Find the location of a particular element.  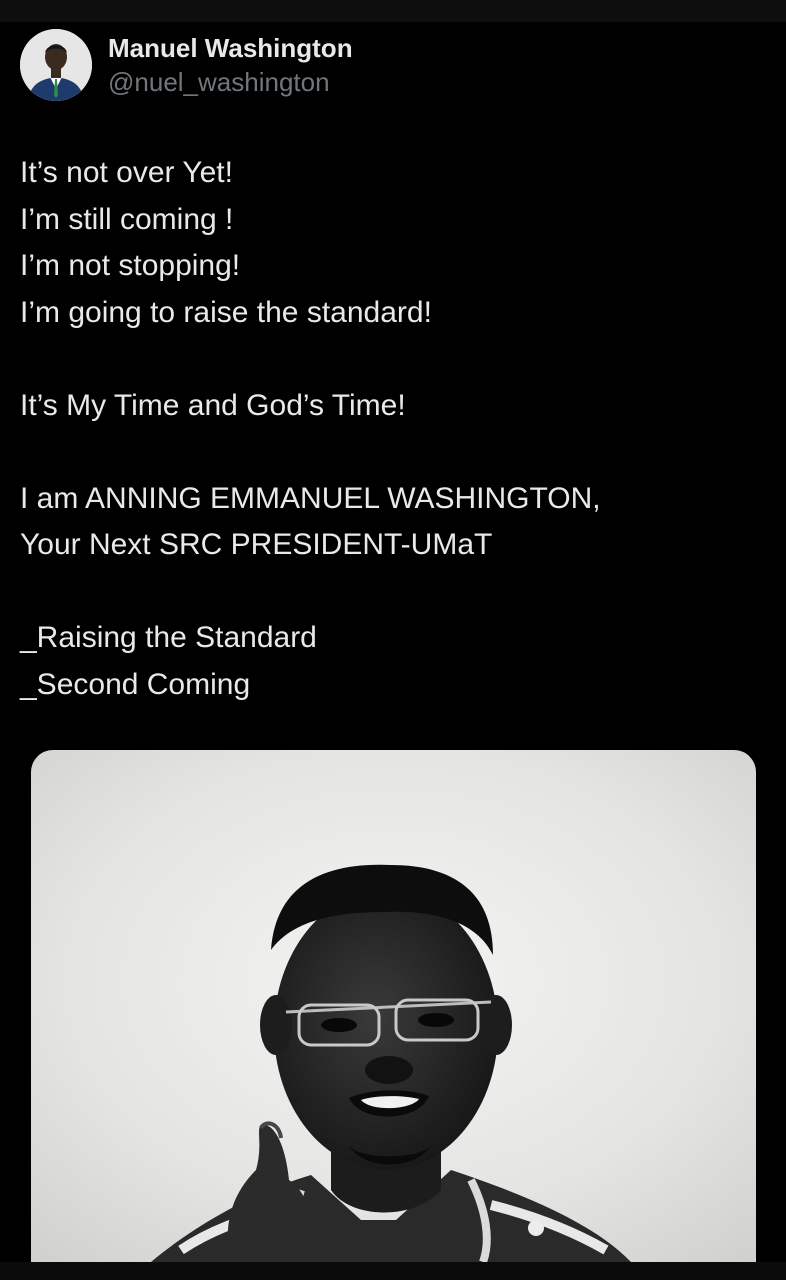

author-handle: @nuel_washington is located at coordinates (230, 82).